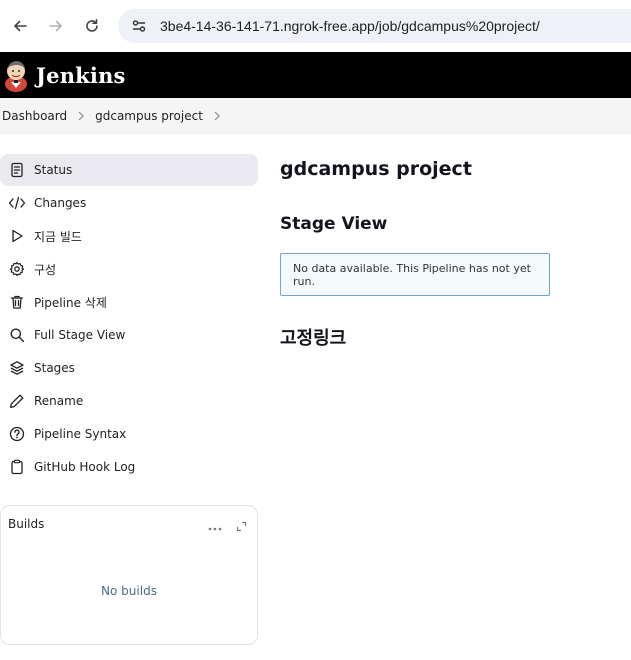  Describe the element at coordinates (227, 526) in the screenshot. I see `builds-actions` at that location.